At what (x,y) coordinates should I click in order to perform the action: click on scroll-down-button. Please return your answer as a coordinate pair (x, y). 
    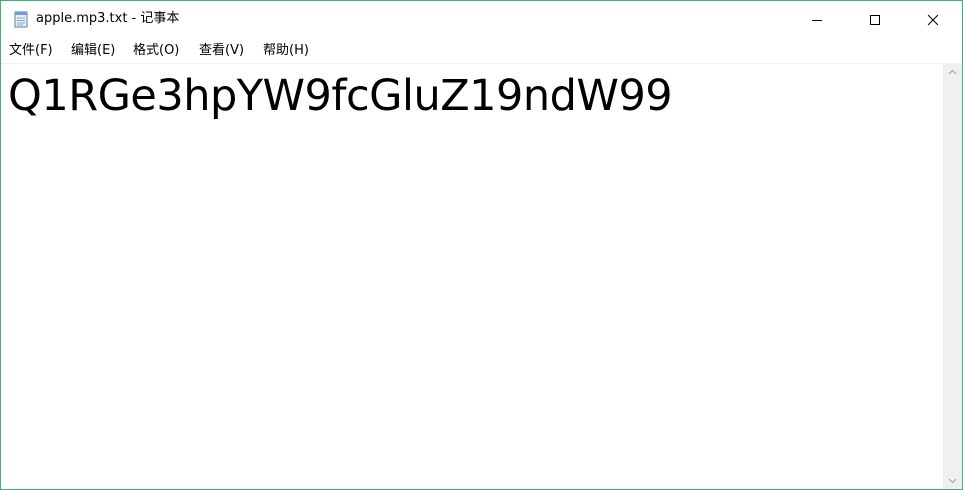
    Looking at the image, I should click on (952, 480).